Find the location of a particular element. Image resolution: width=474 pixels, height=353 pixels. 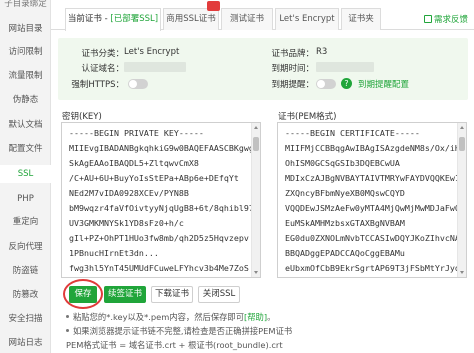

hot-badge is located at coordinates (213, 6).